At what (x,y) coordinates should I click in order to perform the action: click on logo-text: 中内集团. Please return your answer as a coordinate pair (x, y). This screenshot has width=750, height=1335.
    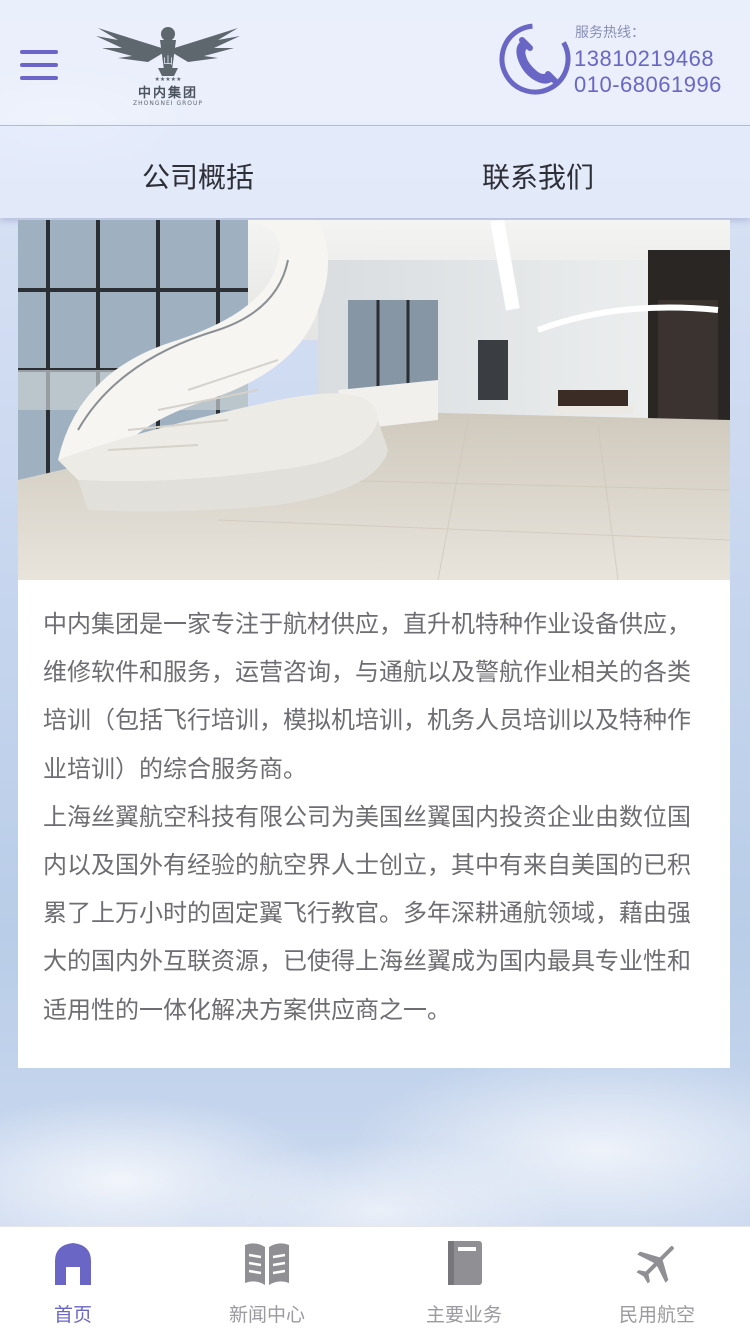
    Looking at the image, I should click on (167, 93).